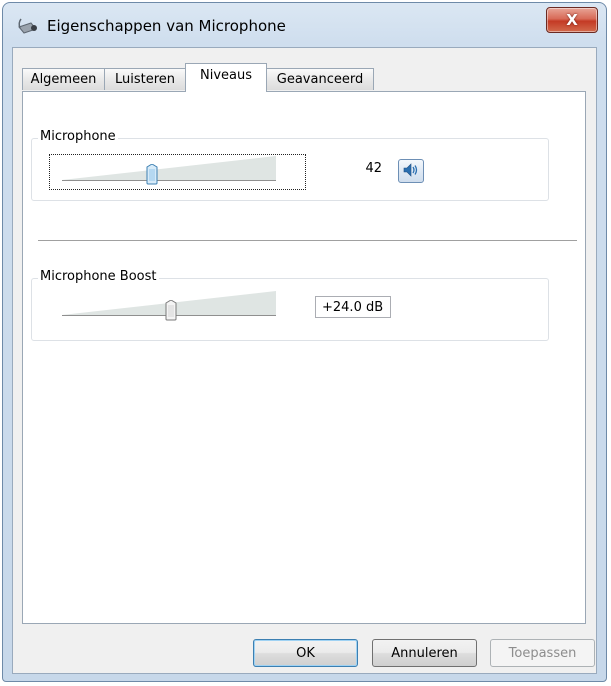 The image size is (611, 686). I want to click on microphone-group-label: Microphone, so click(78, 136).